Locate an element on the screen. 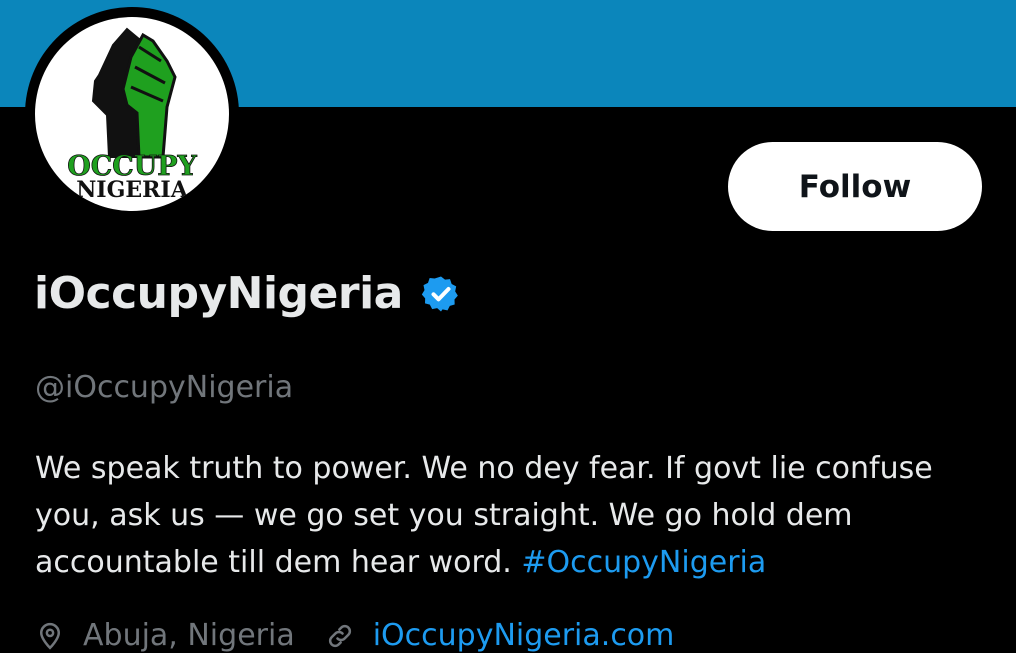 This screenshot has width=1016, height=653. display-name-row: iOccupyNigeria is located at coordinates (247, 293).